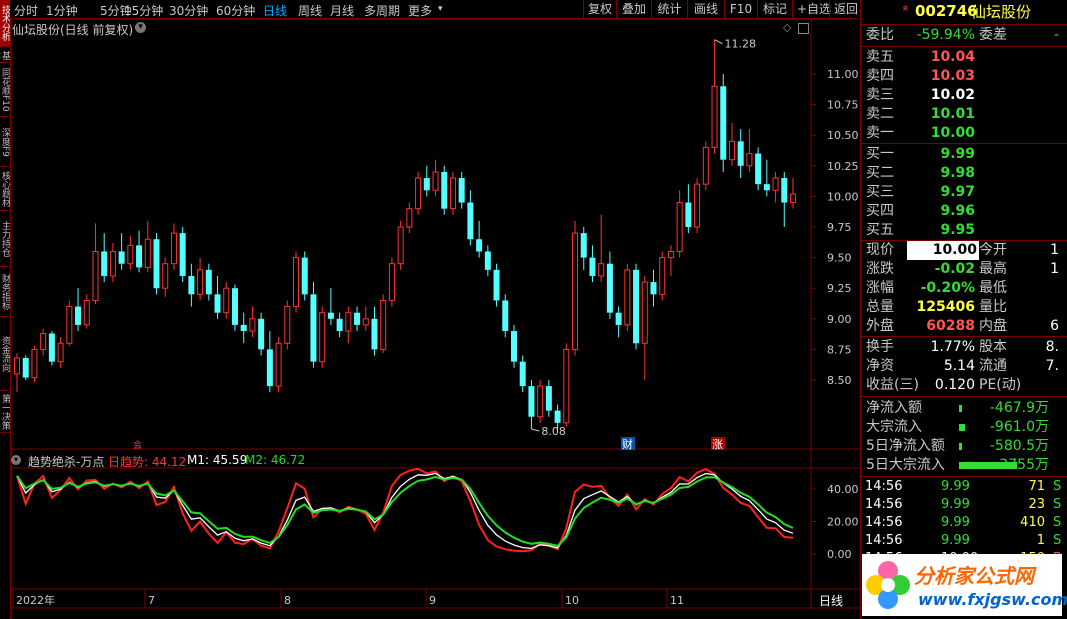 This screenshot has width=1067, height=619. What do you see at coordinates (140, 27) in the screenshot?
I see `chevron-down-icon: ▾` at bounding box center [140, 27].